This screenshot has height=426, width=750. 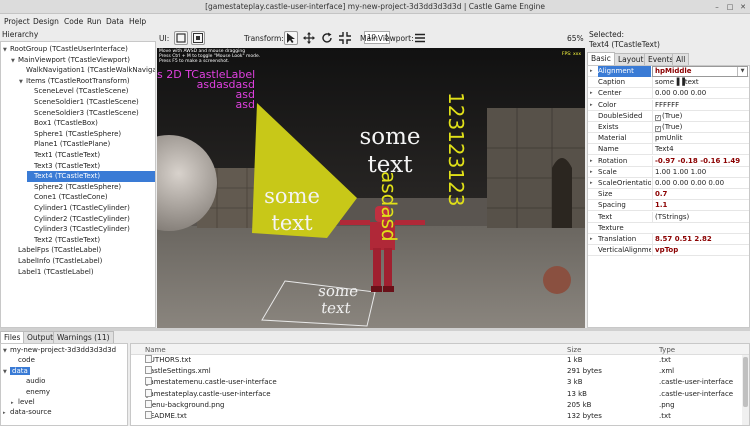 I want to click on hierarchy-item: ▼ Items (TCastleRootTransform), so click(x=87, y=81).